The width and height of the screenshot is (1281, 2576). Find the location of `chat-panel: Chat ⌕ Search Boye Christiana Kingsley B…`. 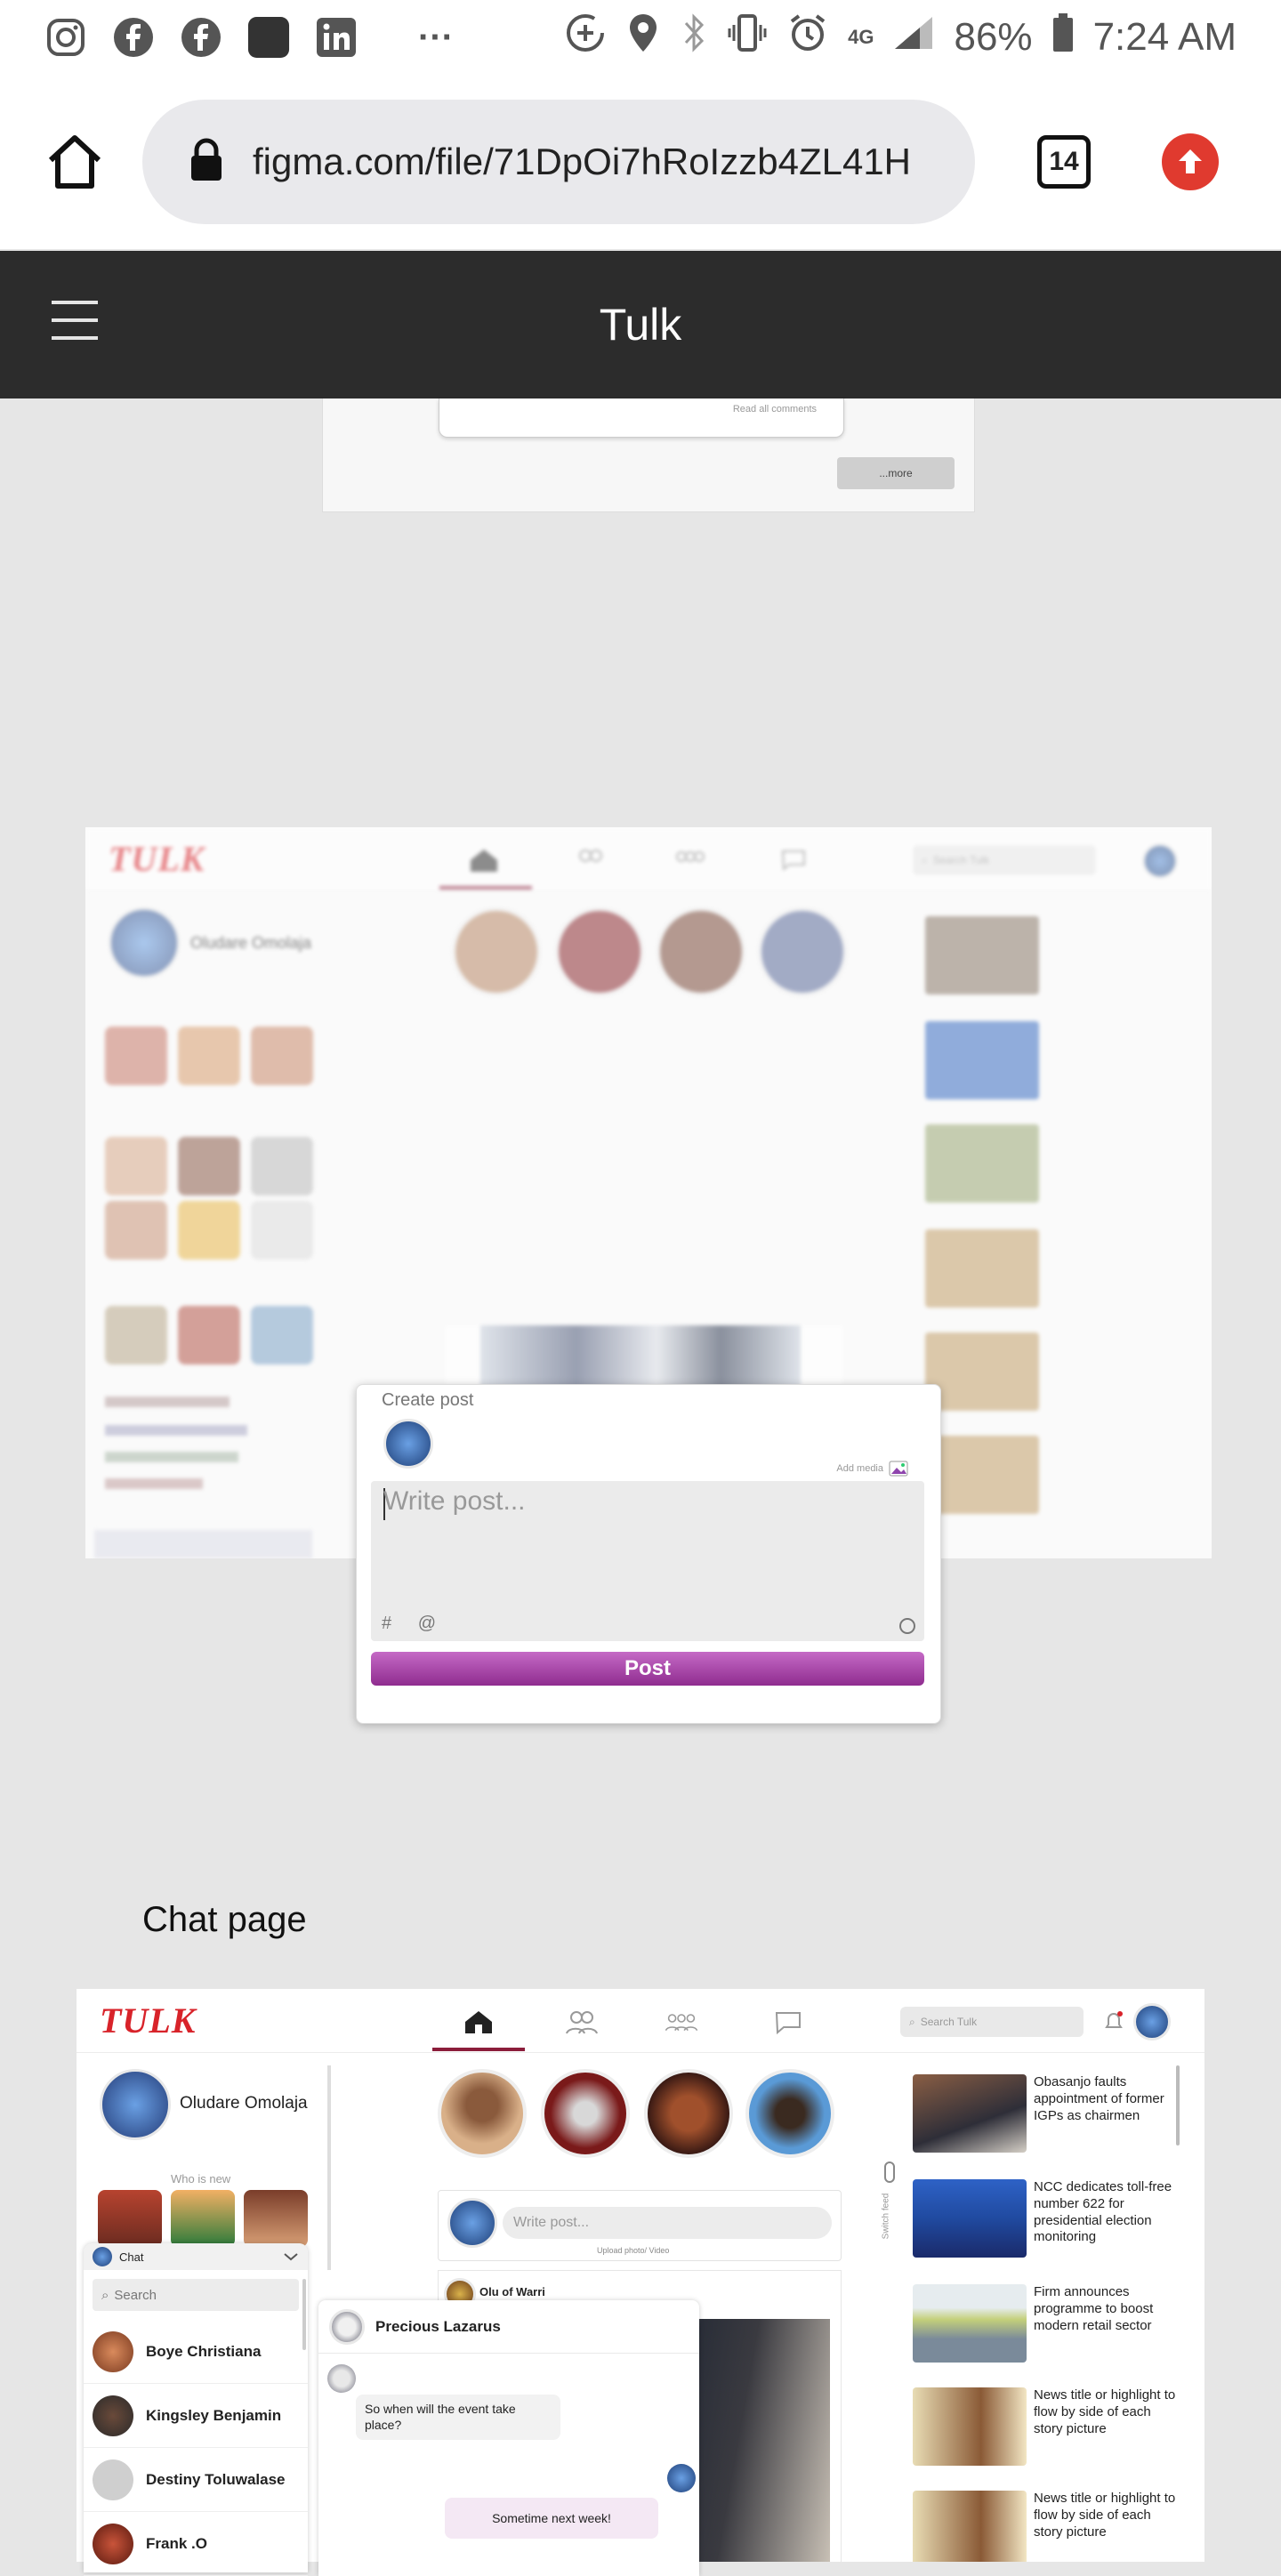

chat-panel: Chat ⌕ Search Boye Christiana Kingsley B… is located at coordinates (196, 2409).